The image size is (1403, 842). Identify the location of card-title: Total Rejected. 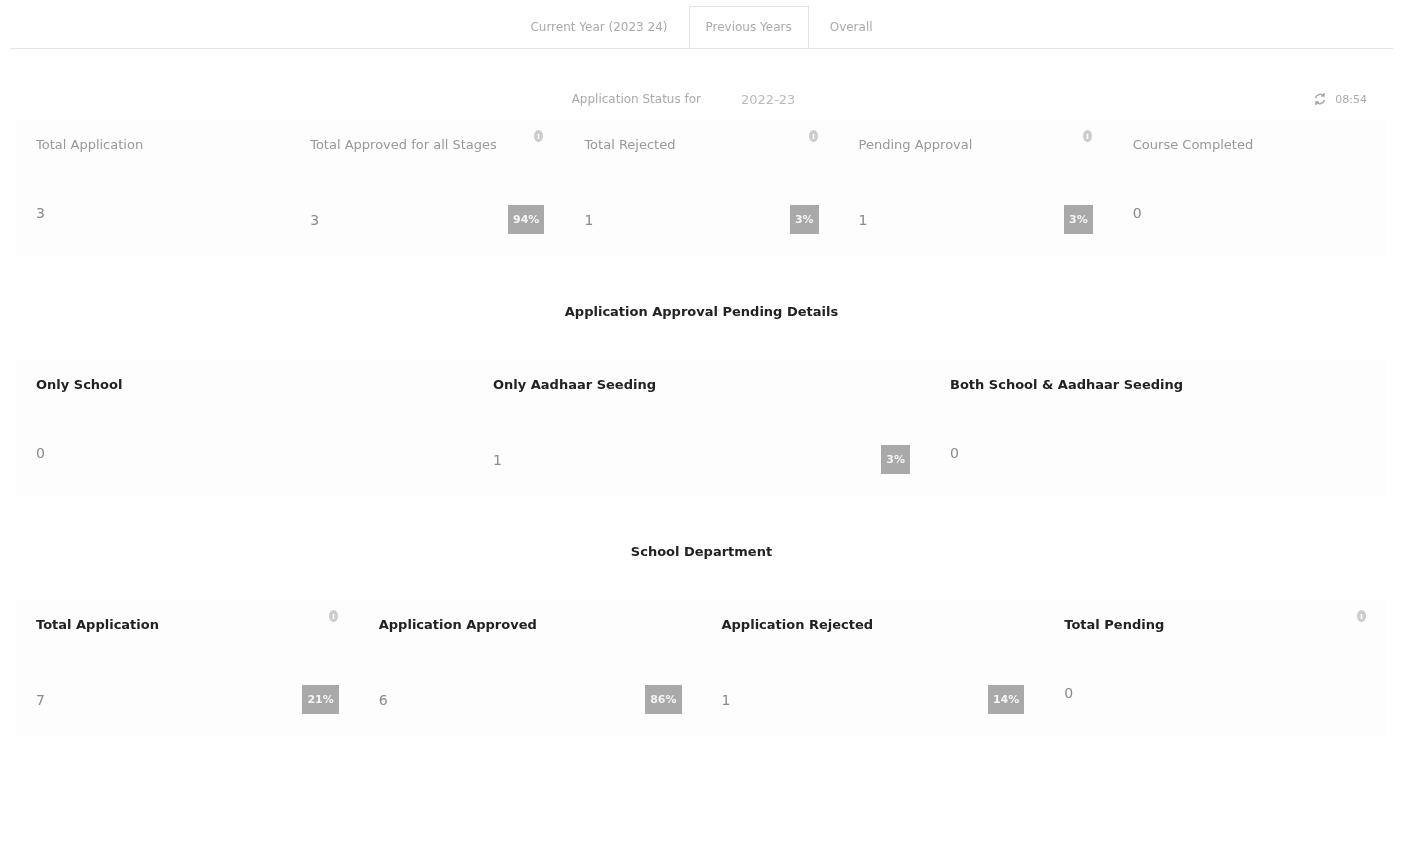
(630, 144).